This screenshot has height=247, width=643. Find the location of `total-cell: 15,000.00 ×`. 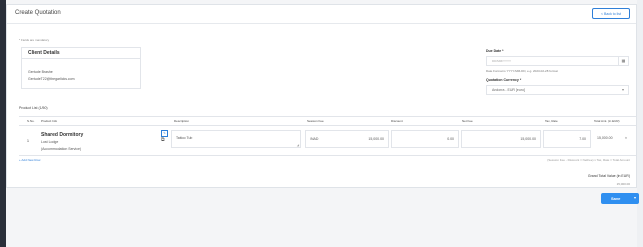

total-cell: 15,000.00 × is located at coordinates (612, 139).